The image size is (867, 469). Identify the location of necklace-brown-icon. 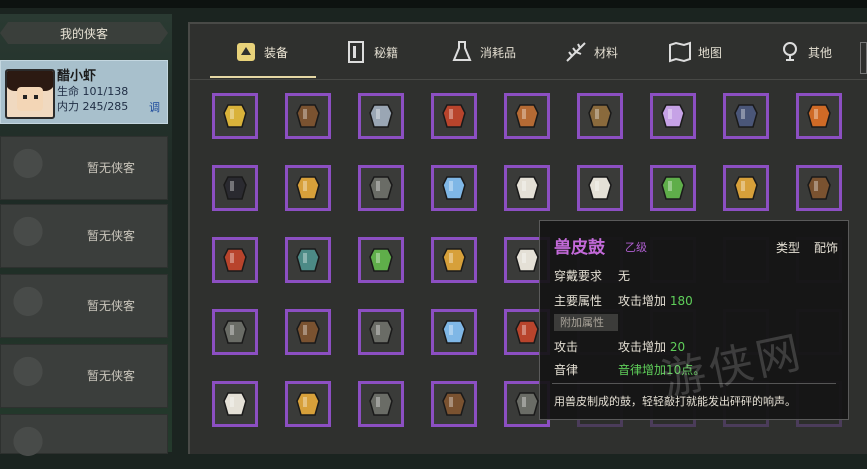
(308, 332).